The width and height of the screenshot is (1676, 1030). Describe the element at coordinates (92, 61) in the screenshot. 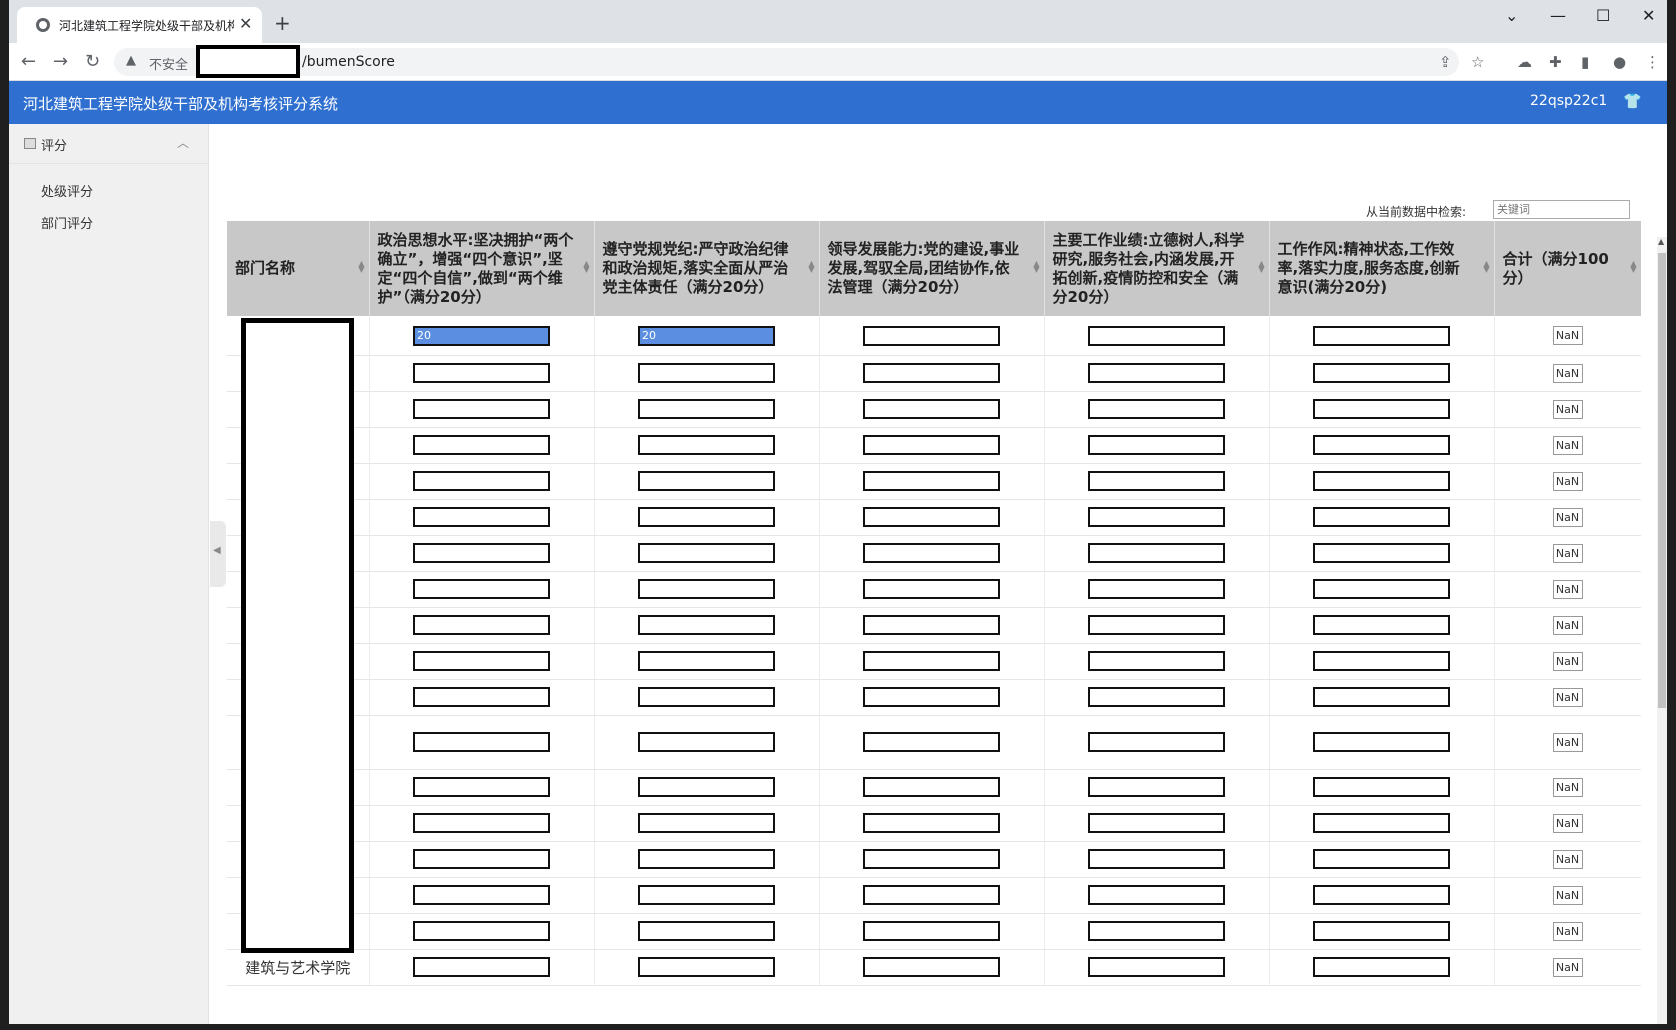

I see `reload-icon: ↻` at that location.